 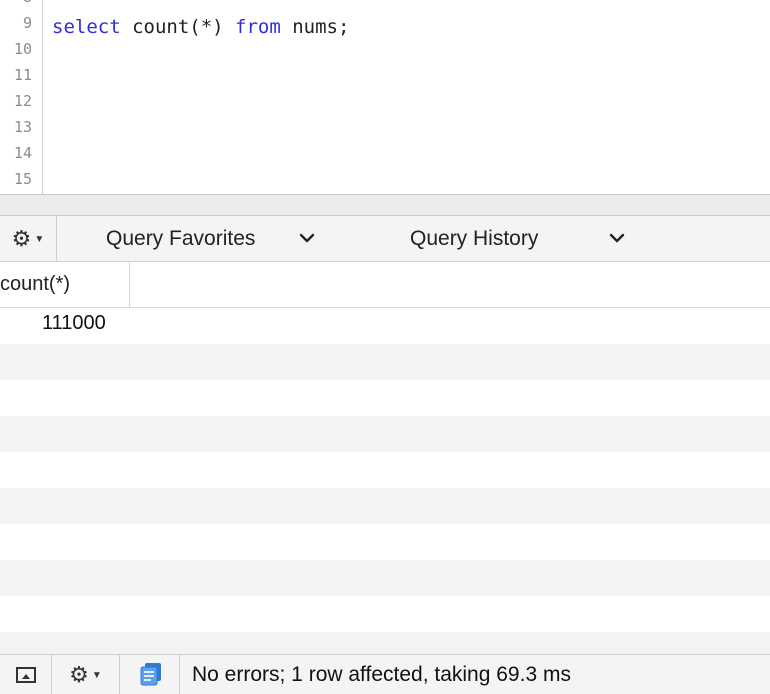 I want to click on table-row: 111000, so click(x=385, y=326).